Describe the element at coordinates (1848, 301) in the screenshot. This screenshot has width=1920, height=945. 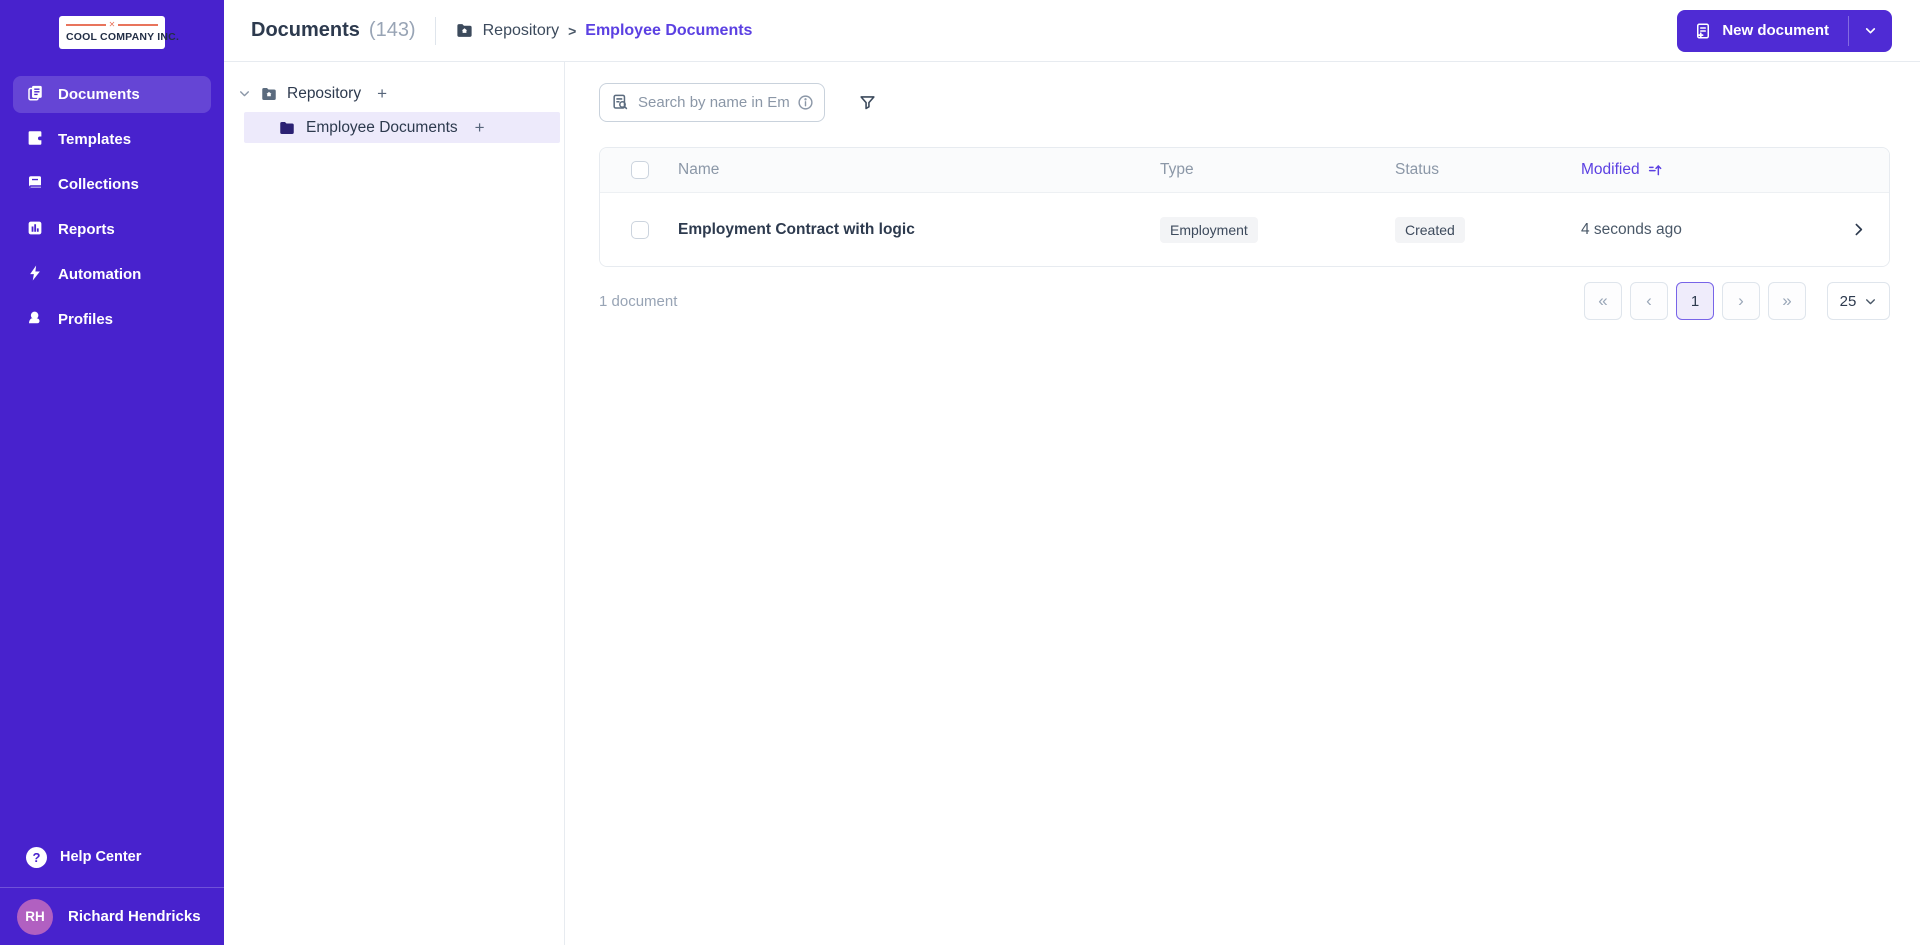
I see `page-size-value: 25` at that location.